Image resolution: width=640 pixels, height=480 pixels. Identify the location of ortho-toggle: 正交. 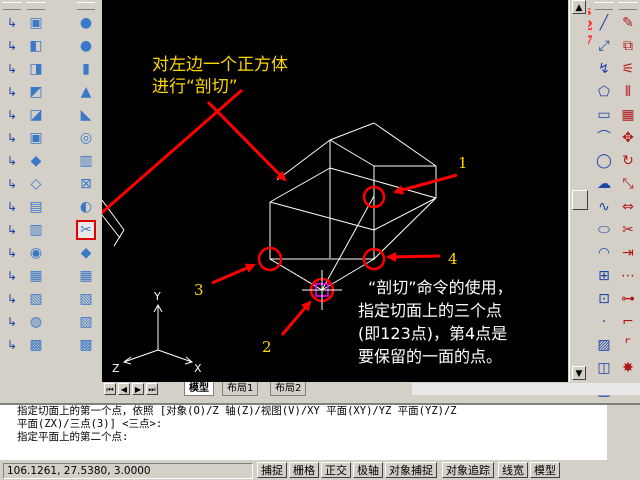
(336, 470).